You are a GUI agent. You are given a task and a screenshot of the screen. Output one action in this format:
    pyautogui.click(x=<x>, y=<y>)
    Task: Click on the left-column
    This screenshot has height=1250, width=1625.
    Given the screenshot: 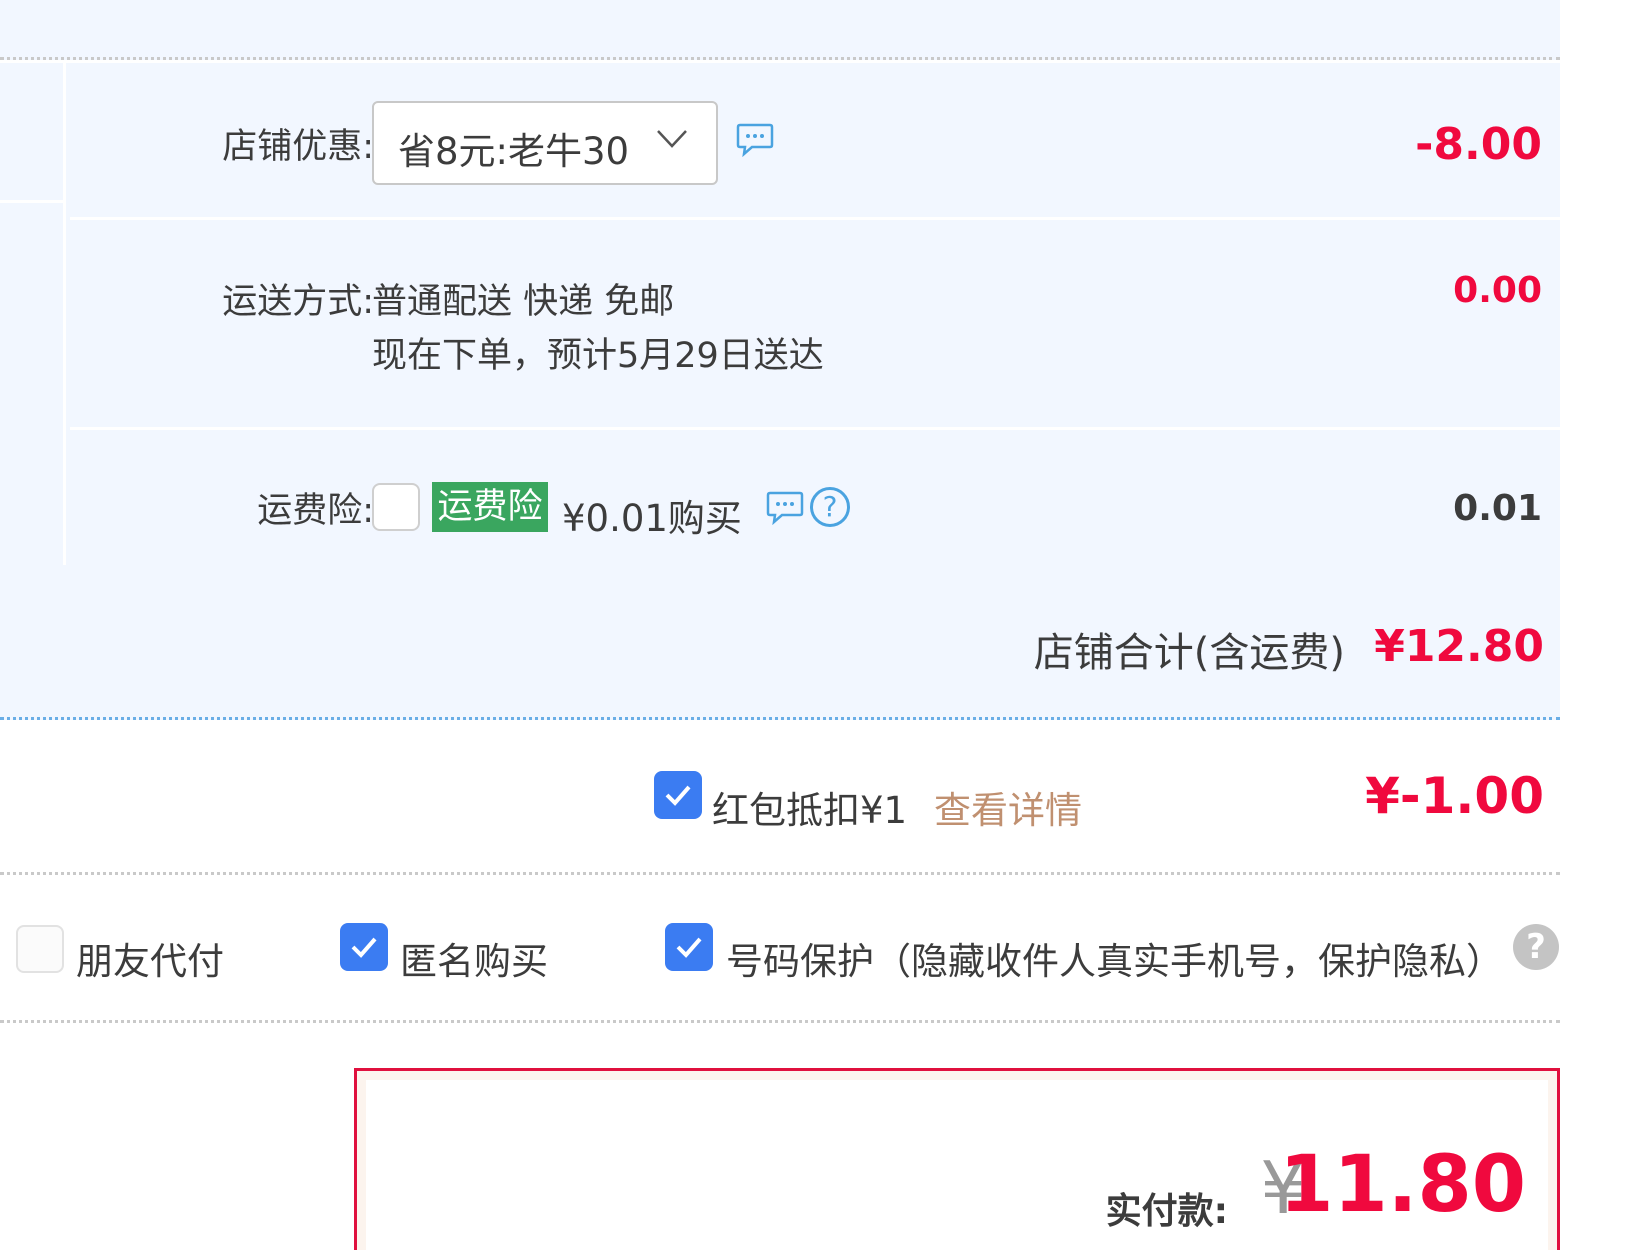 What is the action you would take?
    pyautogui.click(x=33, y=314)
    